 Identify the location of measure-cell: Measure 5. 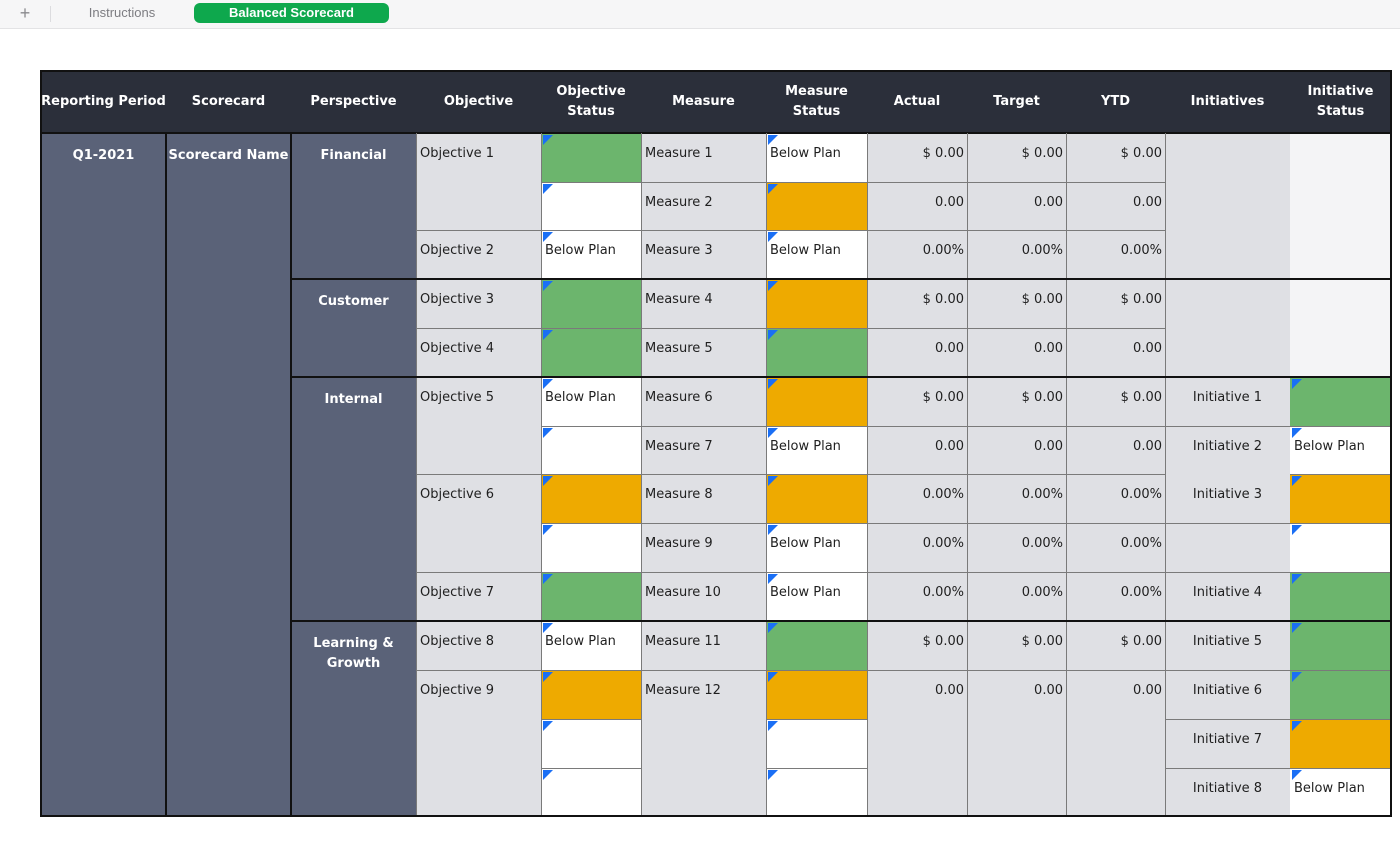
(703, 352).